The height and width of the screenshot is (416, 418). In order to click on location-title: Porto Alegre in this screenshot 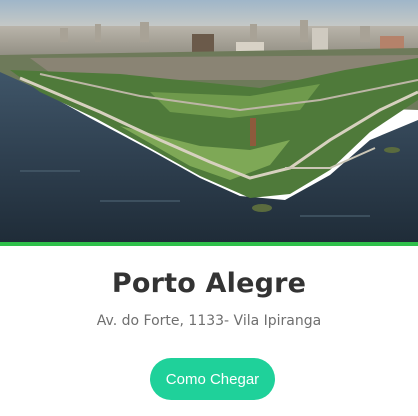, I will do `click(209, 283)`.